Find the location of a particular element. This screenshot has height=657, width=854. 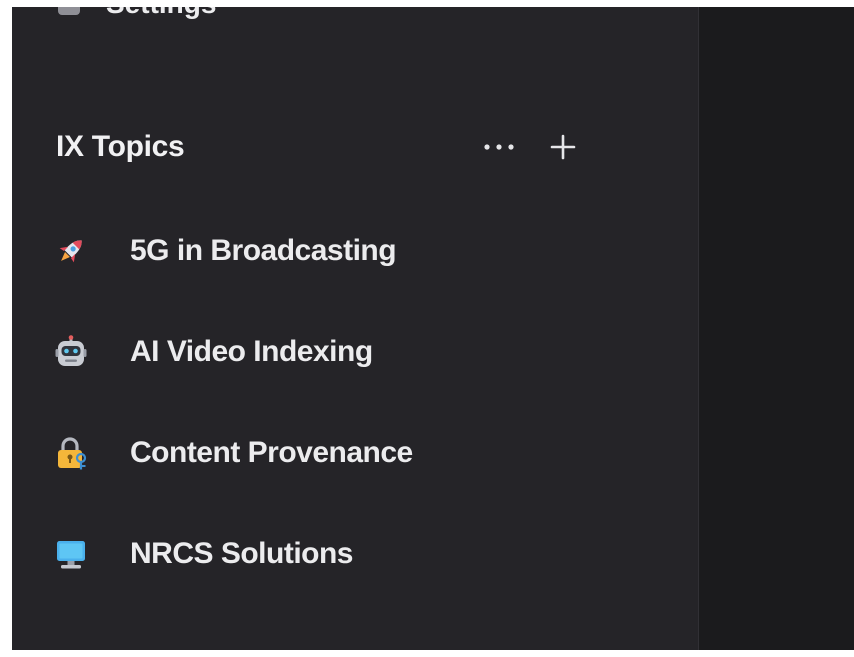

plus-icon is located at coordinates (563, 147).